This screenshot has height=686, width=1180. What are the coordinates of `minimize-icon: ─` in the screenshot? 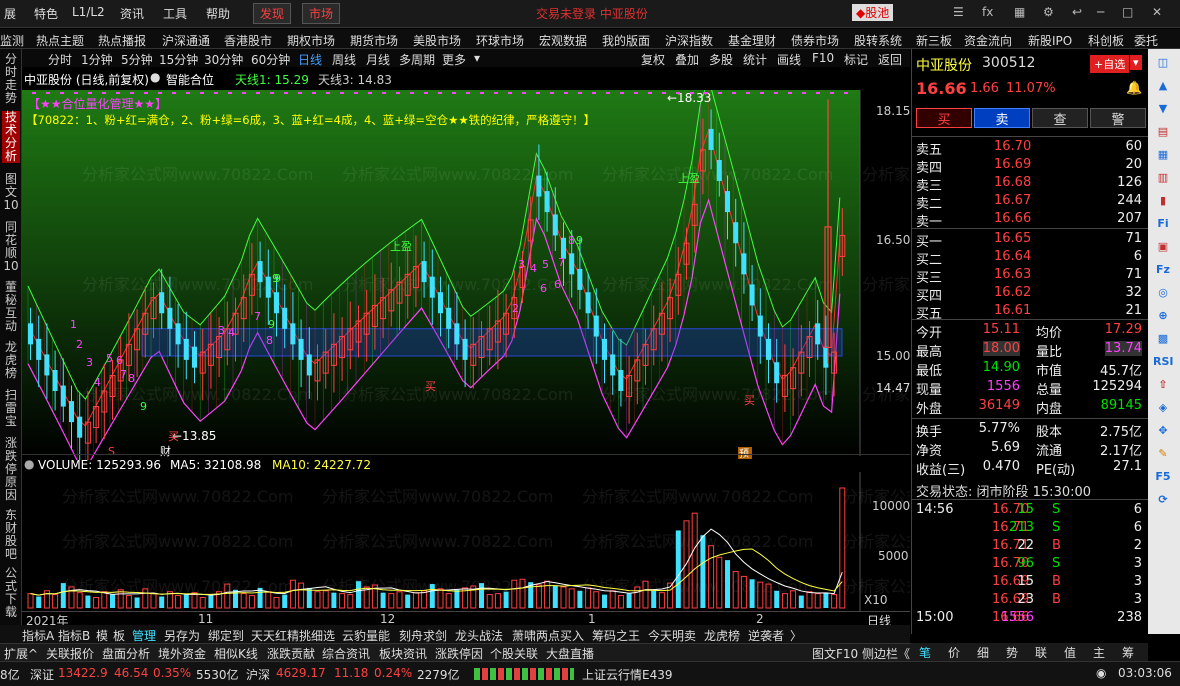 It's located at (1100, 12).